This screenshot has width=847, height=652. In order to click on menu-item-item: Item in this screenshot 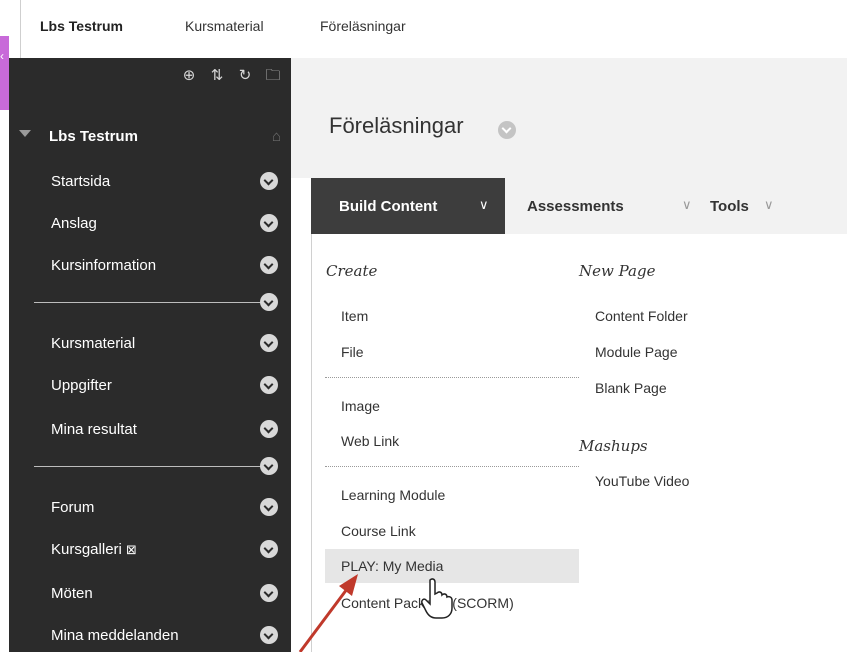, I will do `click(452, 316)`.